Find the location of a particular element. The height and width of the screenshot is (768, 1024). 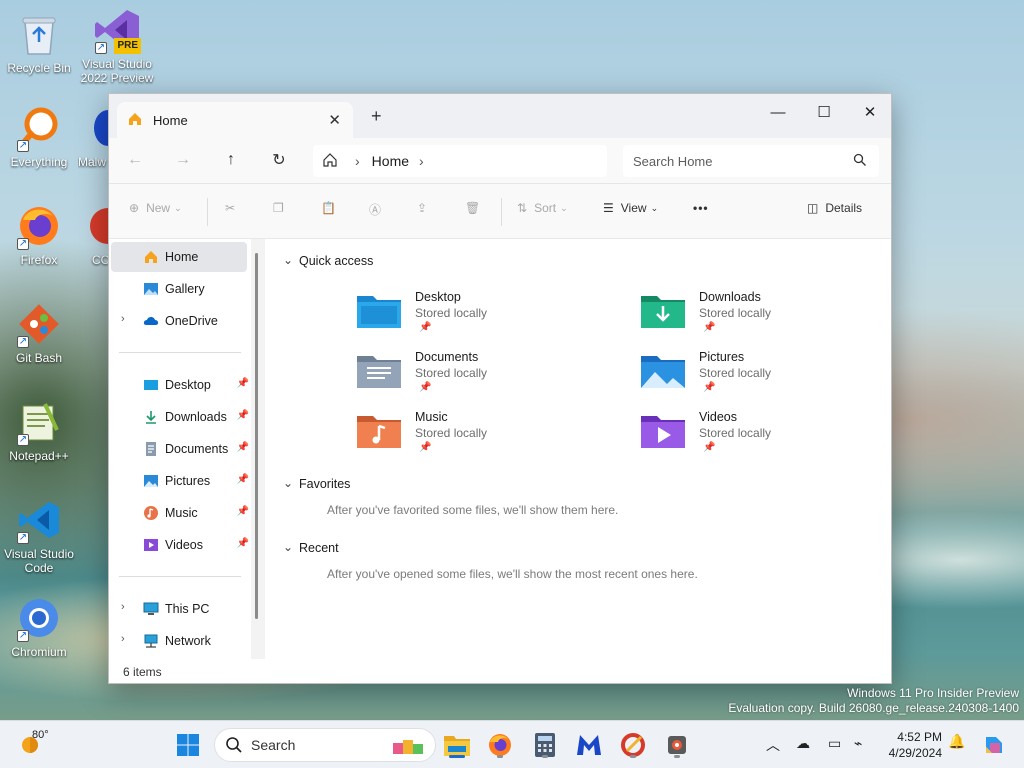

desktop-icon-chromium: ↗ Chromium is located at coordinates (39, 626).